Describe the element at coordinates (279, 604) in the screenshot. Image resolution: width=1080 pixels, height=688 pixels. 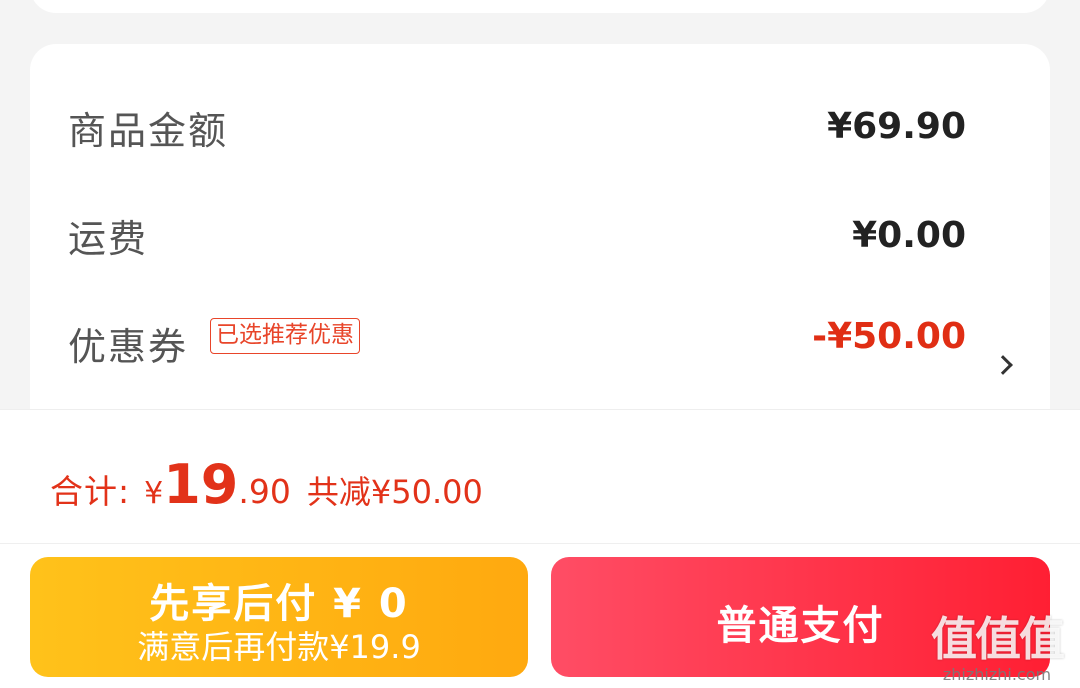
I see `pay-later-title: 先享后付 ¥ 0` at that location.